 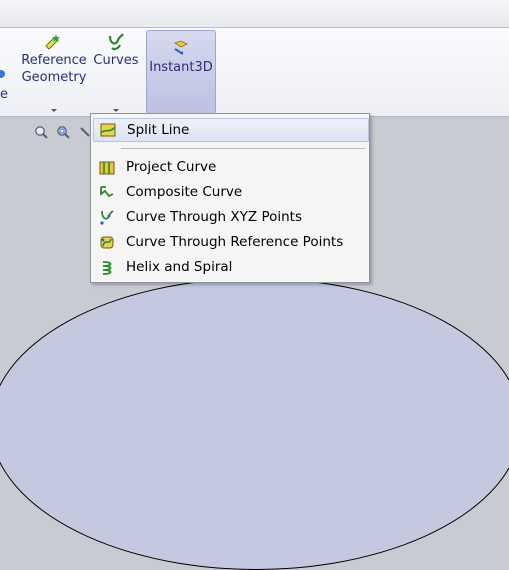 I want to click on curve-xyz-points-icon, so click(x=107, y=217).